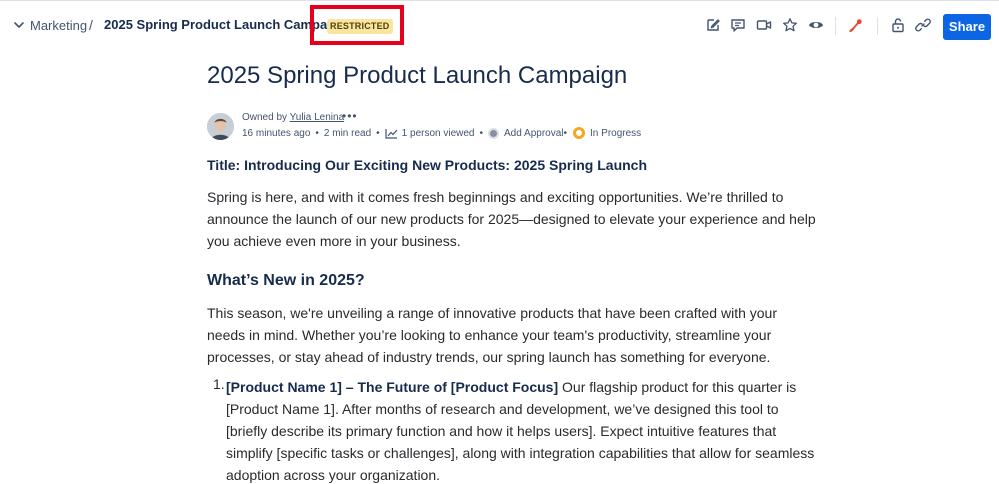 This screenshot has height=484, width=999. I want to click on analytics-icon, so click(391, 133).